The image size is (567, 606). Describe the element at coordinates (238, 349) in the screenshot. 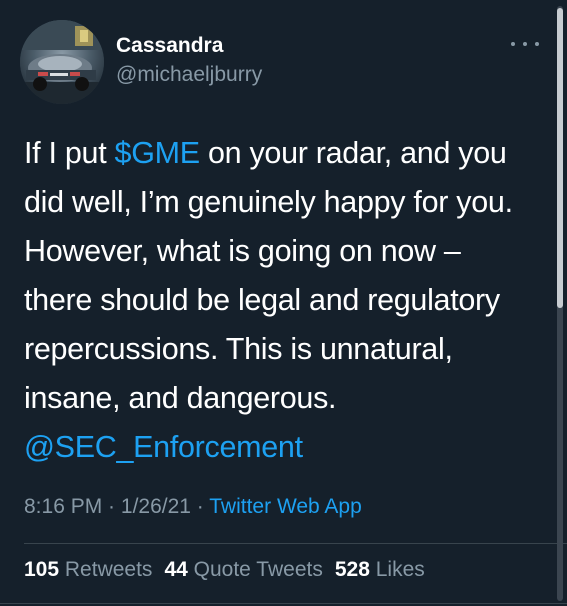

I see `tweet-line: repercussions. This is unnatural,` at that location.